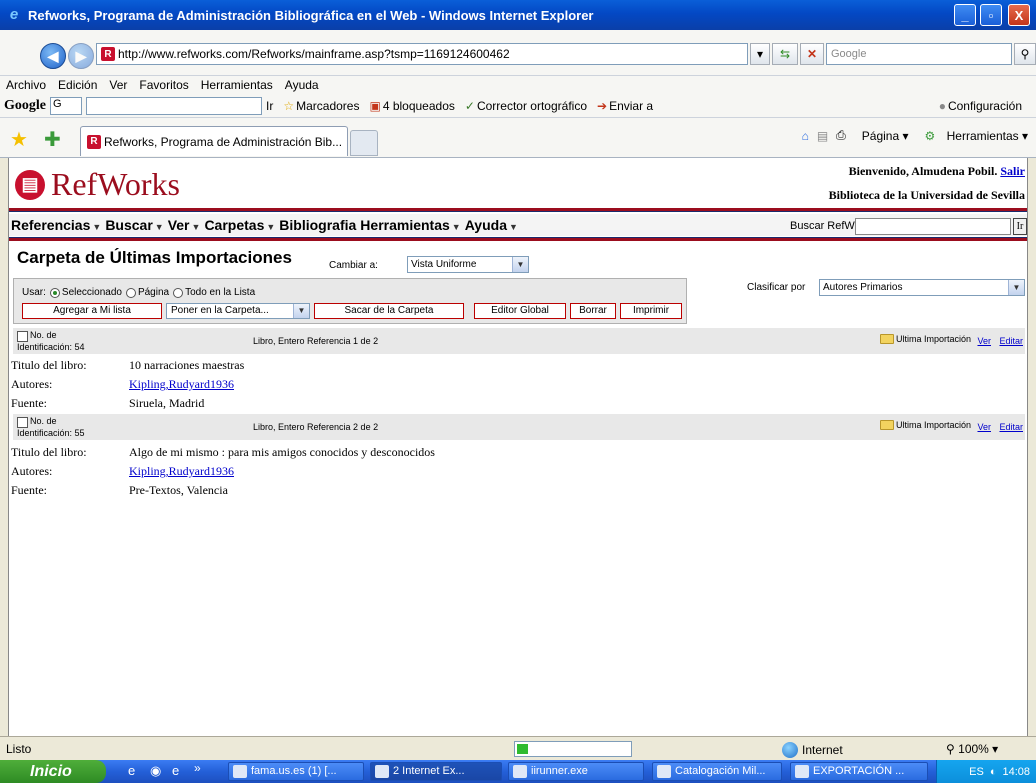 This screenshot has height=783, width=1036. What do you see at coordinates (77, 85) in the screenshot?
I see `menu-edicion: Edición` at bounding box center [77, 85].